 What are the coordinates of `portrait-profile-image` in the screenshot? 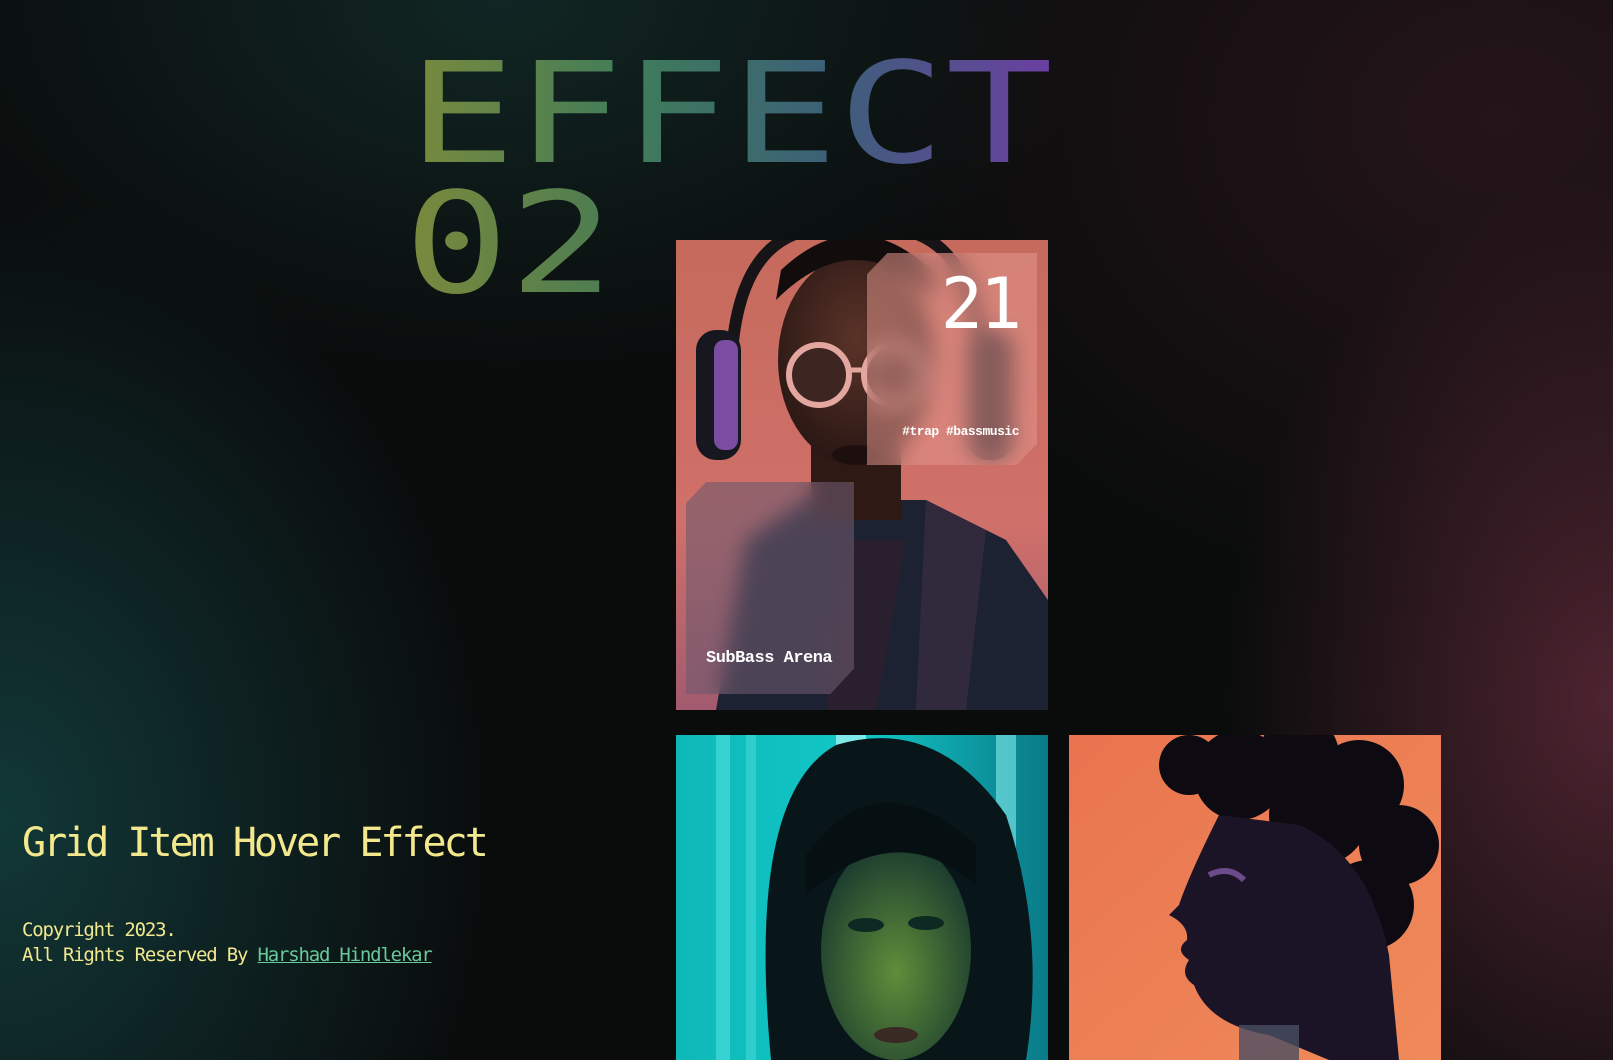 It's located at (1255, 897).